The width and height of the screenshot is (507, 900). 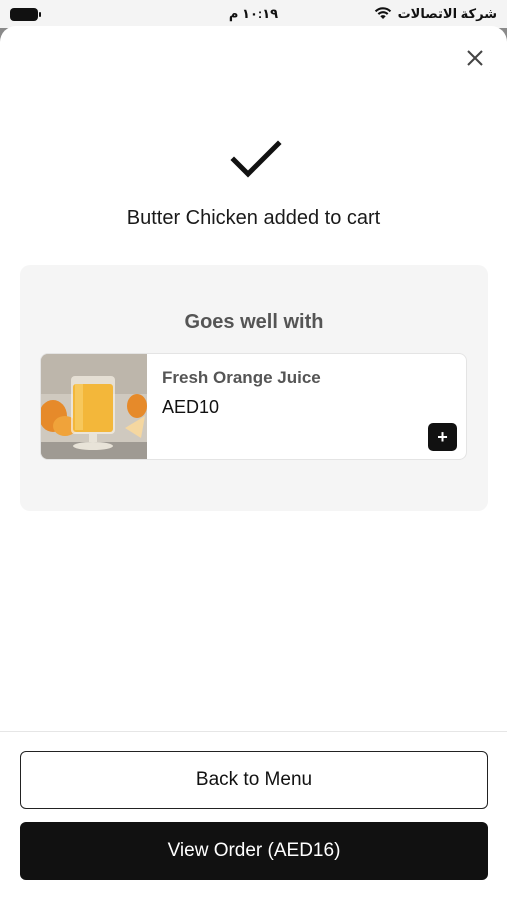 What do you see at coordinates (442, 437) in the screenshot?
I see `add-to-cart-button: +` at bounding box center [442, 437].